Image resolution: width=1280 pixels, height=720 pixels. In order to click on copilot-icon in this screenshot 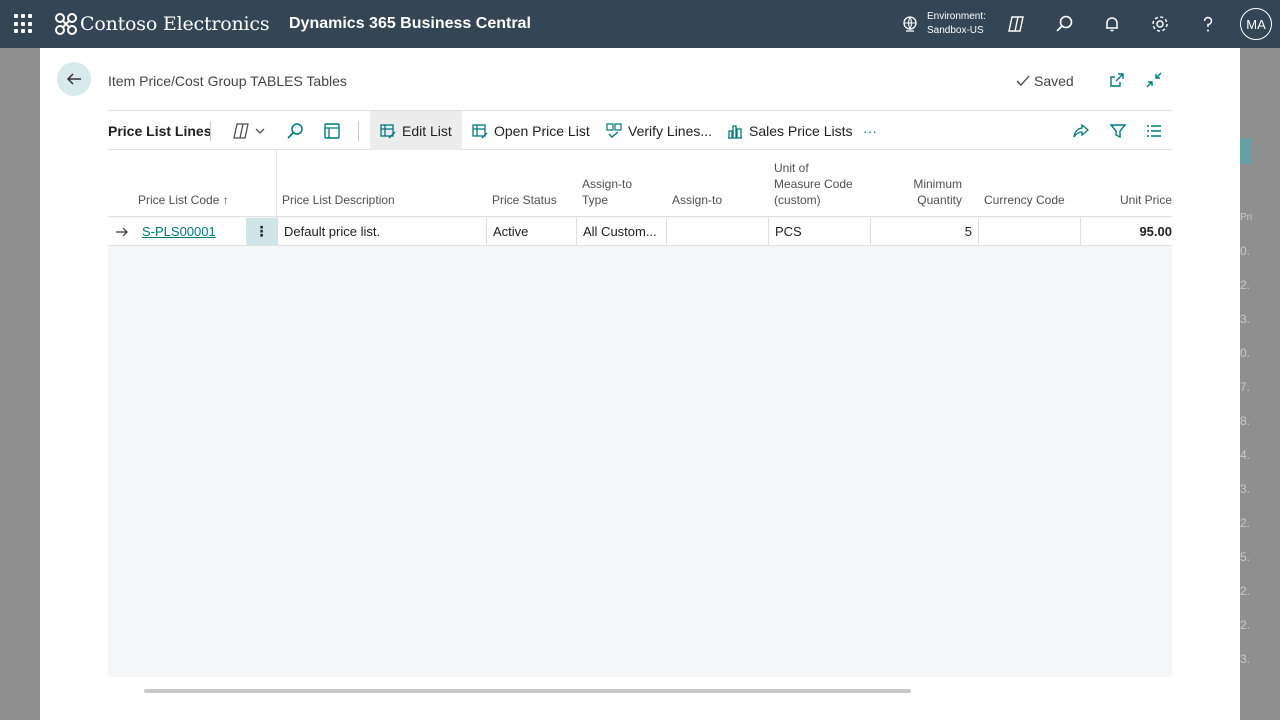, I will do `click(1016, 24)`.